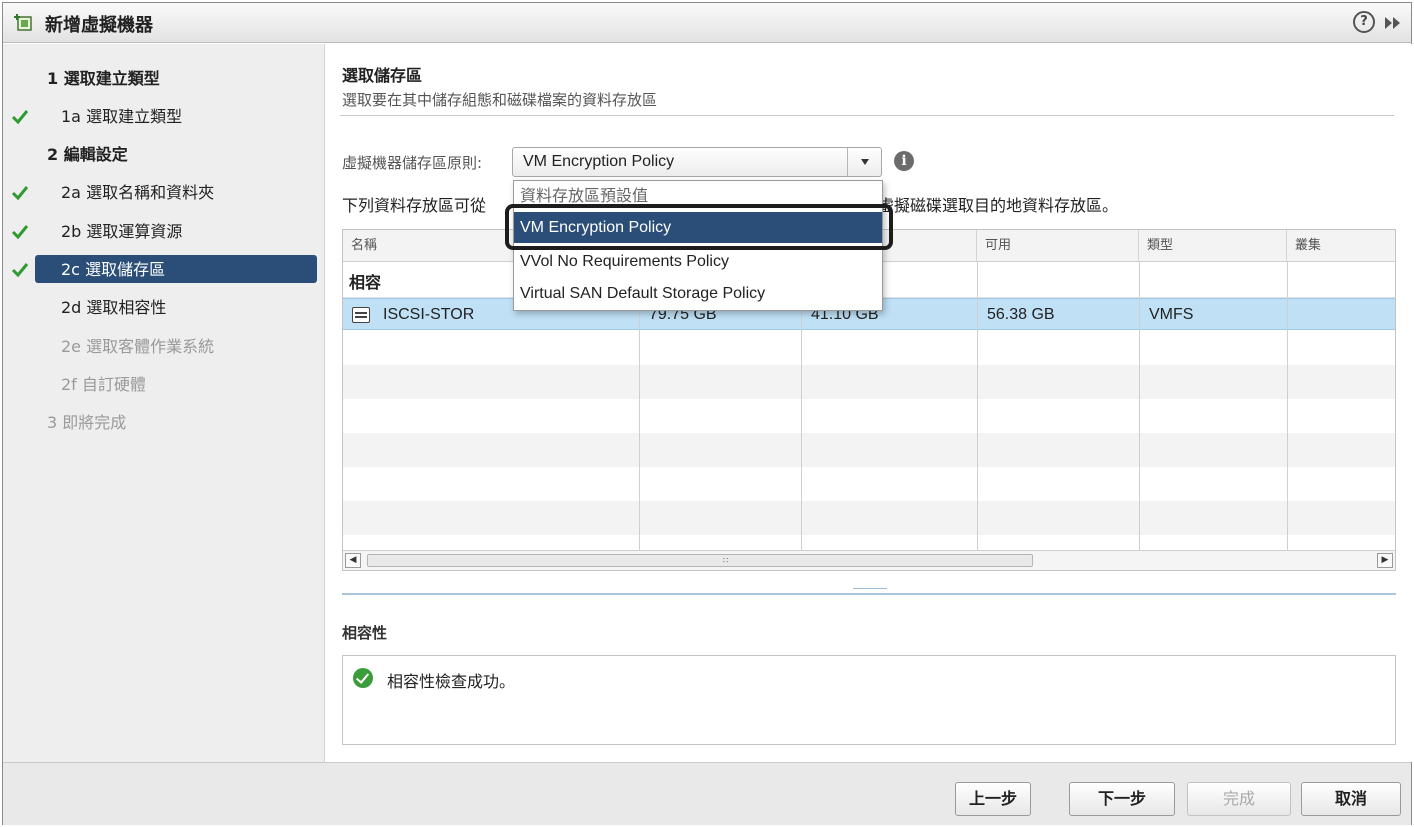 Image resolution: width=1414 pixels, height=827 pixels. Describe the element at coordinates (103, 78) in the screenshot. I see `step-label: 1 選取建立類型` at that location.